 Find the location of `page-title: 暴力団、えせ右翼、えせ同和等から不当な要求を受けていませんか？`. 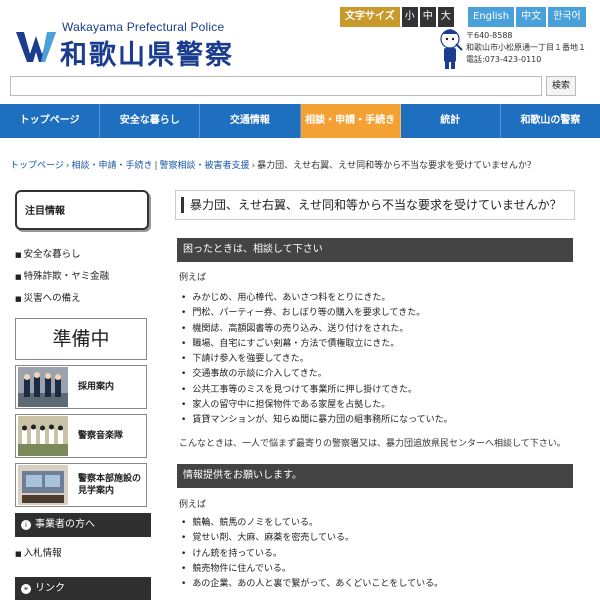

page-title: 暴力団、えせ右翼、えせ同和等から不当な要求を受けていませんか？ is located at coordinates (375, 205).